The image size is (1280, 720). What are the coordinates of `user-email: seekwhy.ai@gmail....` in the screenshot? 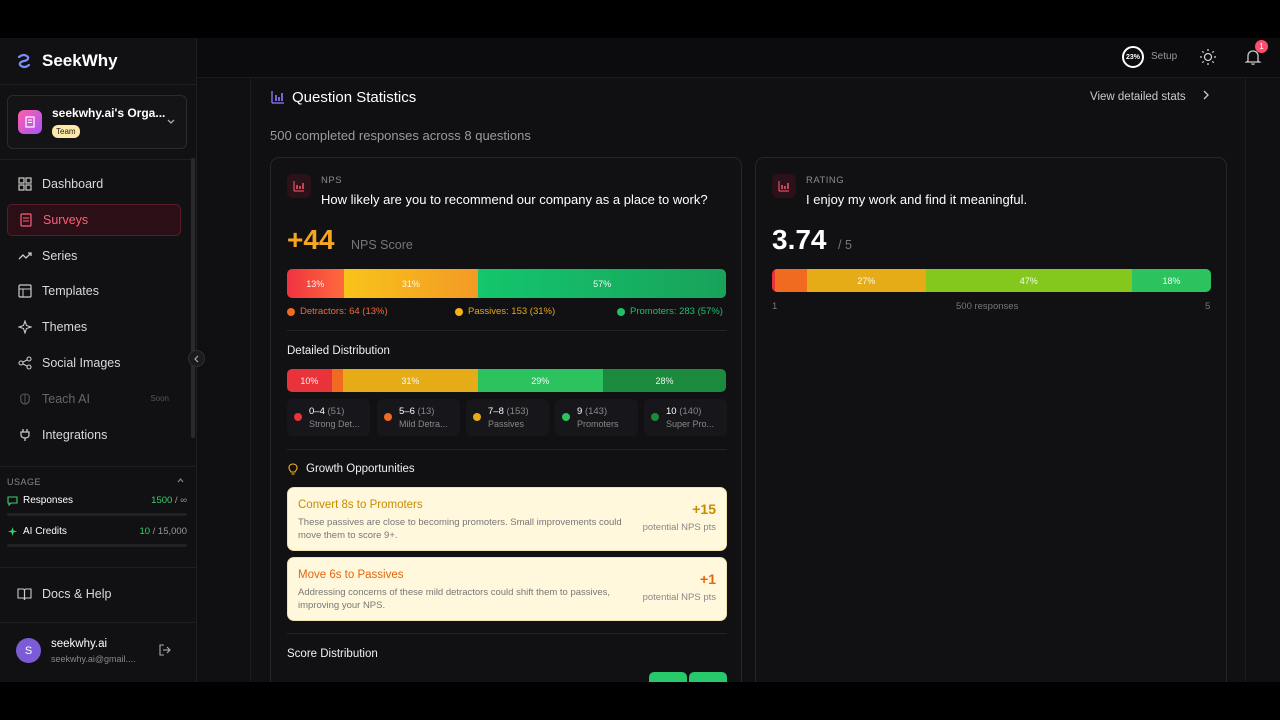 It's located at (93, 659).